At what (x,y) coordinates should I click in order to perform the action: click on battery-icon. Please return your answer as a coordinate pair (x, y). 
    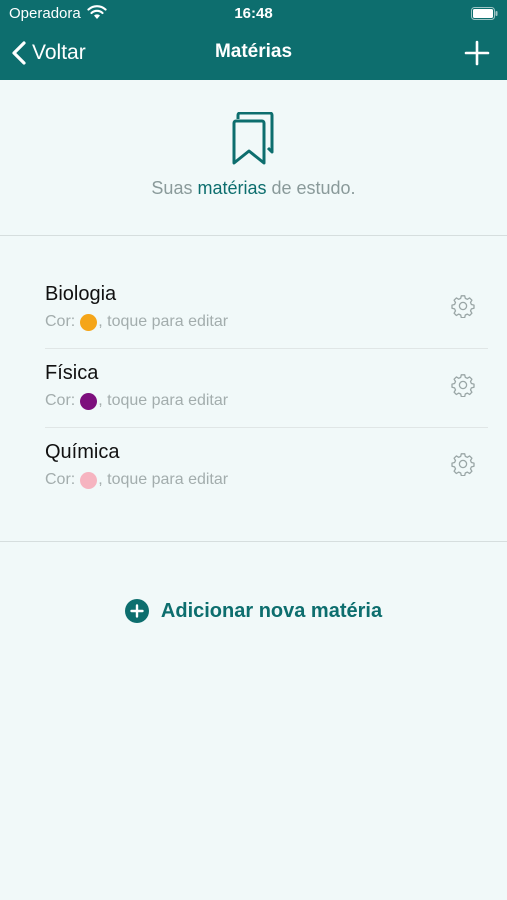
    Looking at the image, I should click on (484, 13).